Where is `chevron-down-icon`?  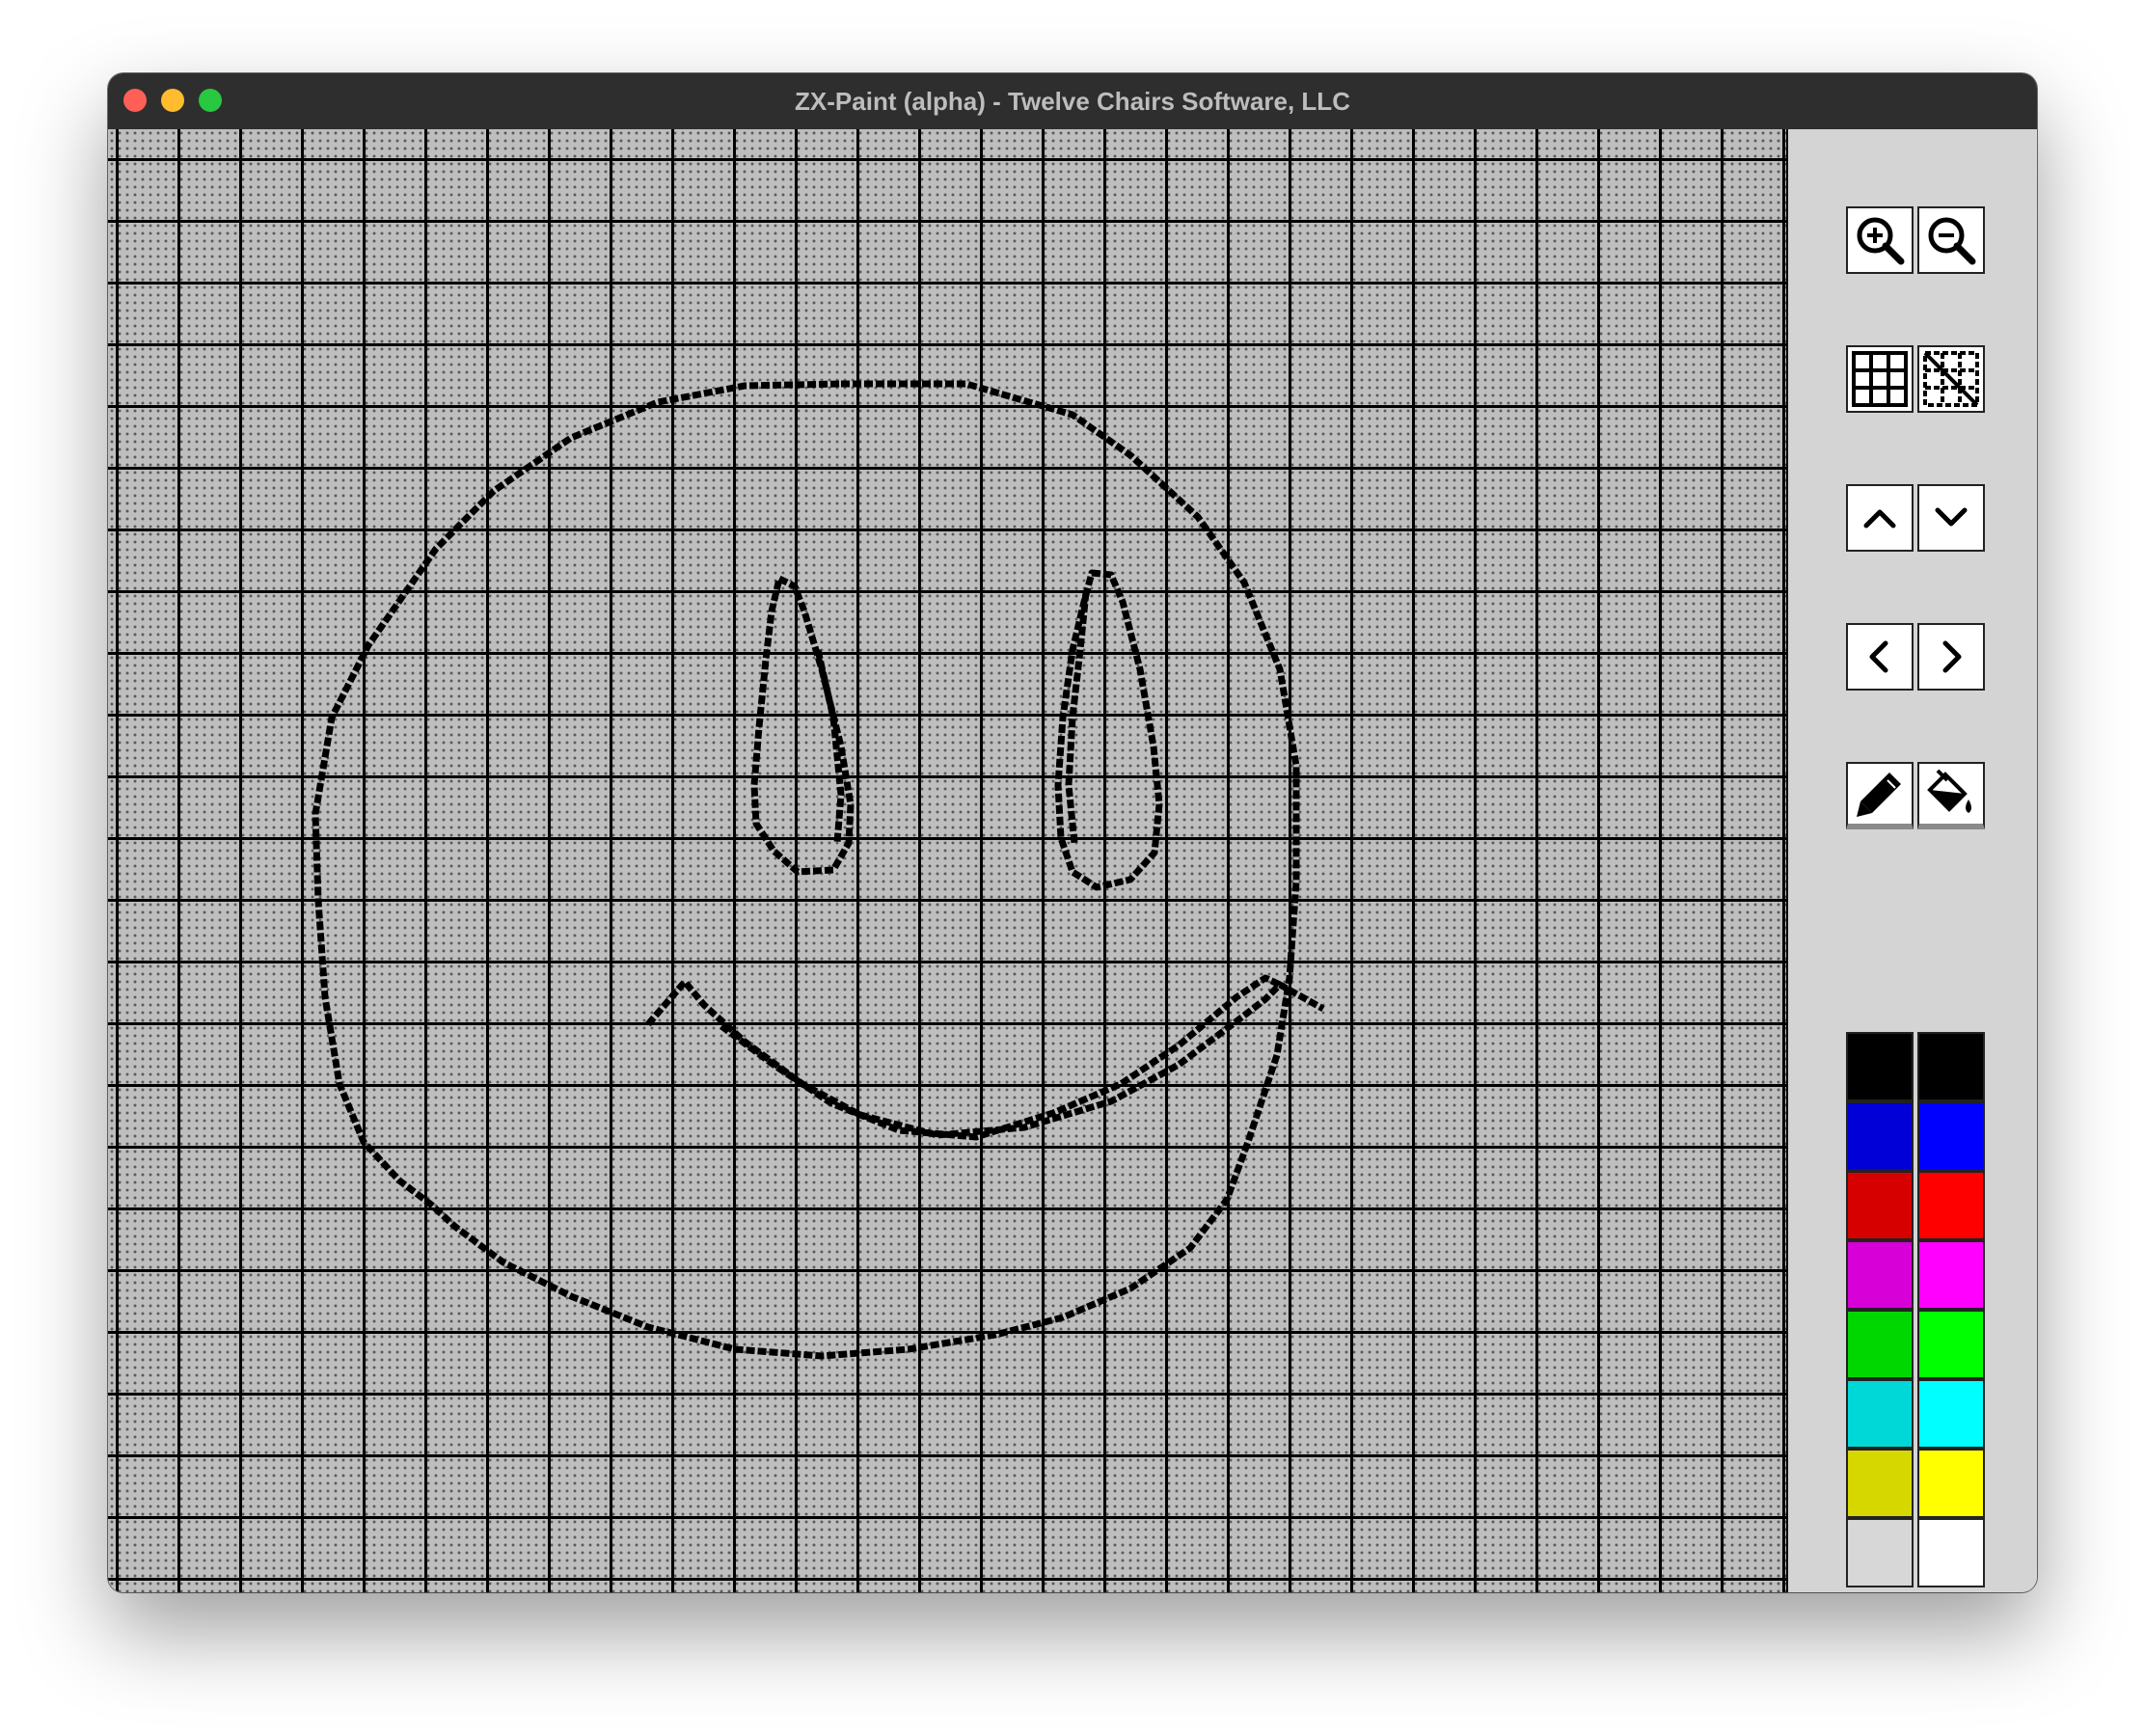
chevron-down-icon is located at coordinates (1951, 517).